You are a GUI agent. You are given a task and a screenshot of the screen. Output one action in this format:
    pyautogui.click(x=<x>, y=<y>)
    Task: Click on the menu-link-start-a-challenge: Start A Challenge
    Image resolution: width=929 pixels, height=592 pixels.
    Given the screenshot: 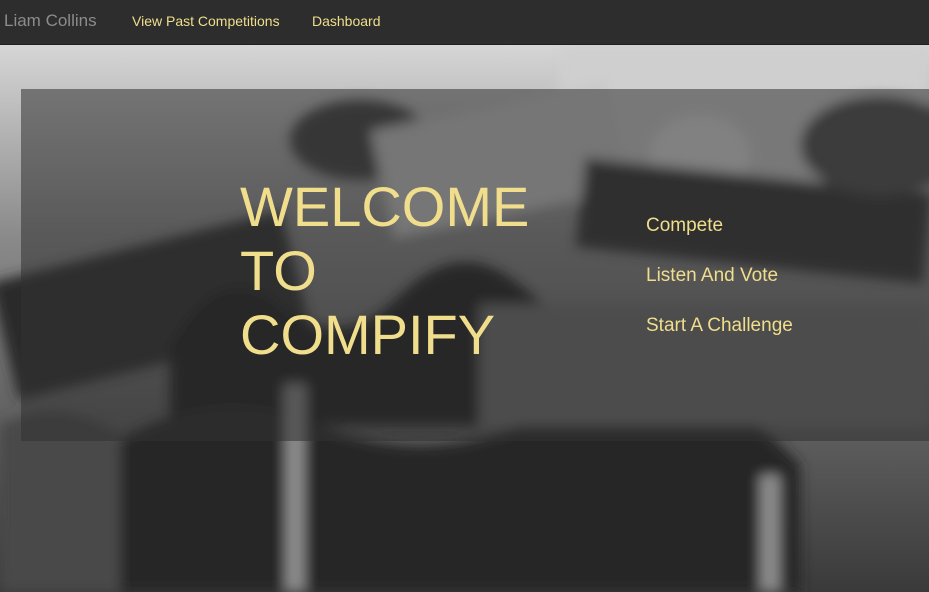 What is the action you would take?
    pyautogui.click(x=719, y=340)
    